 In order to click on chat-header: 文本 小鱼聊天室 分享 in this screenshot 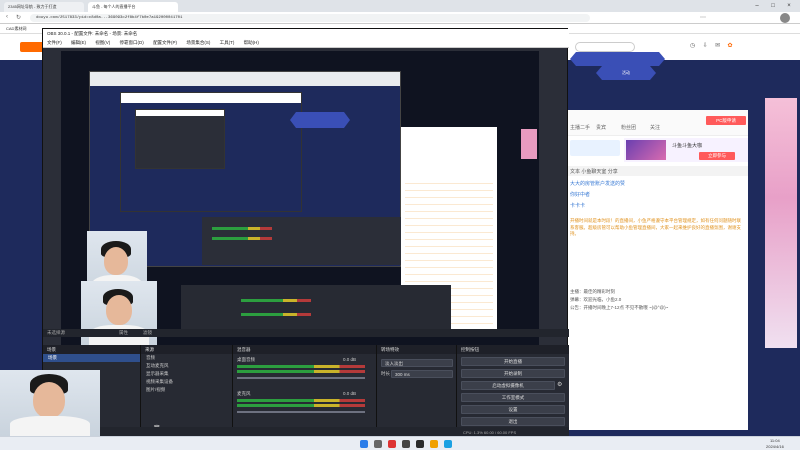, I will do `click(657, 171)`.